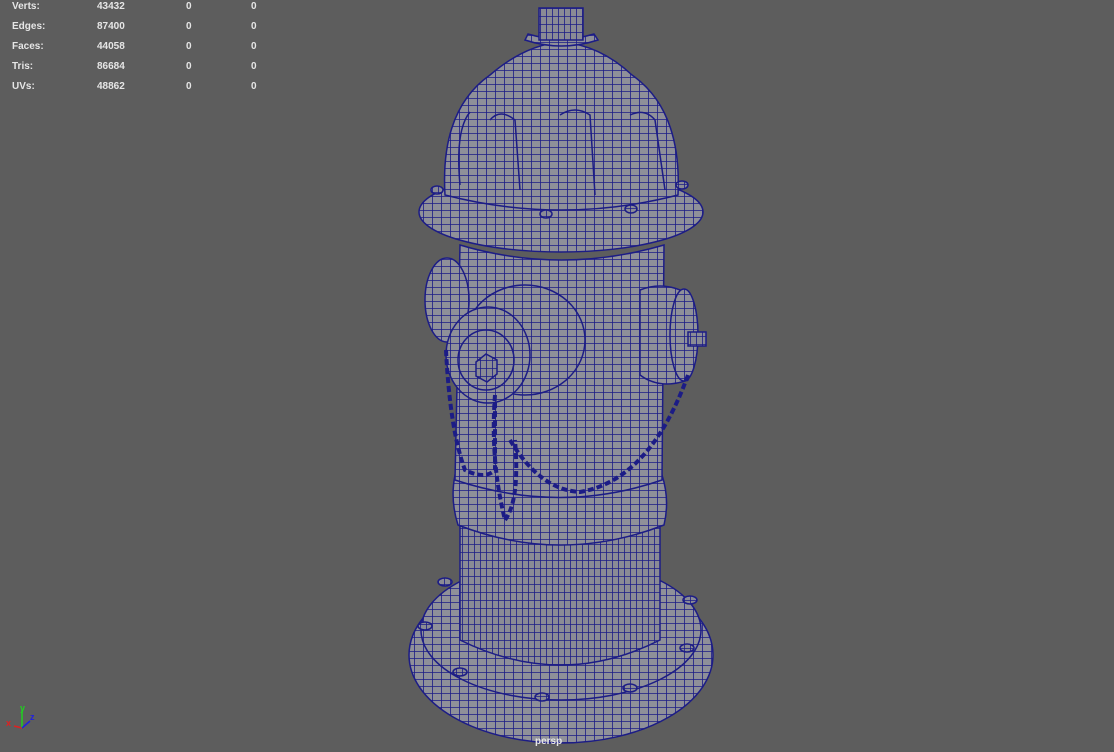 The height and width of the screenshot is (752, 1114). What do you see at coordinates (561, 24) in the screenshot?
I see `top-nut` at bounding box center [561, 24].